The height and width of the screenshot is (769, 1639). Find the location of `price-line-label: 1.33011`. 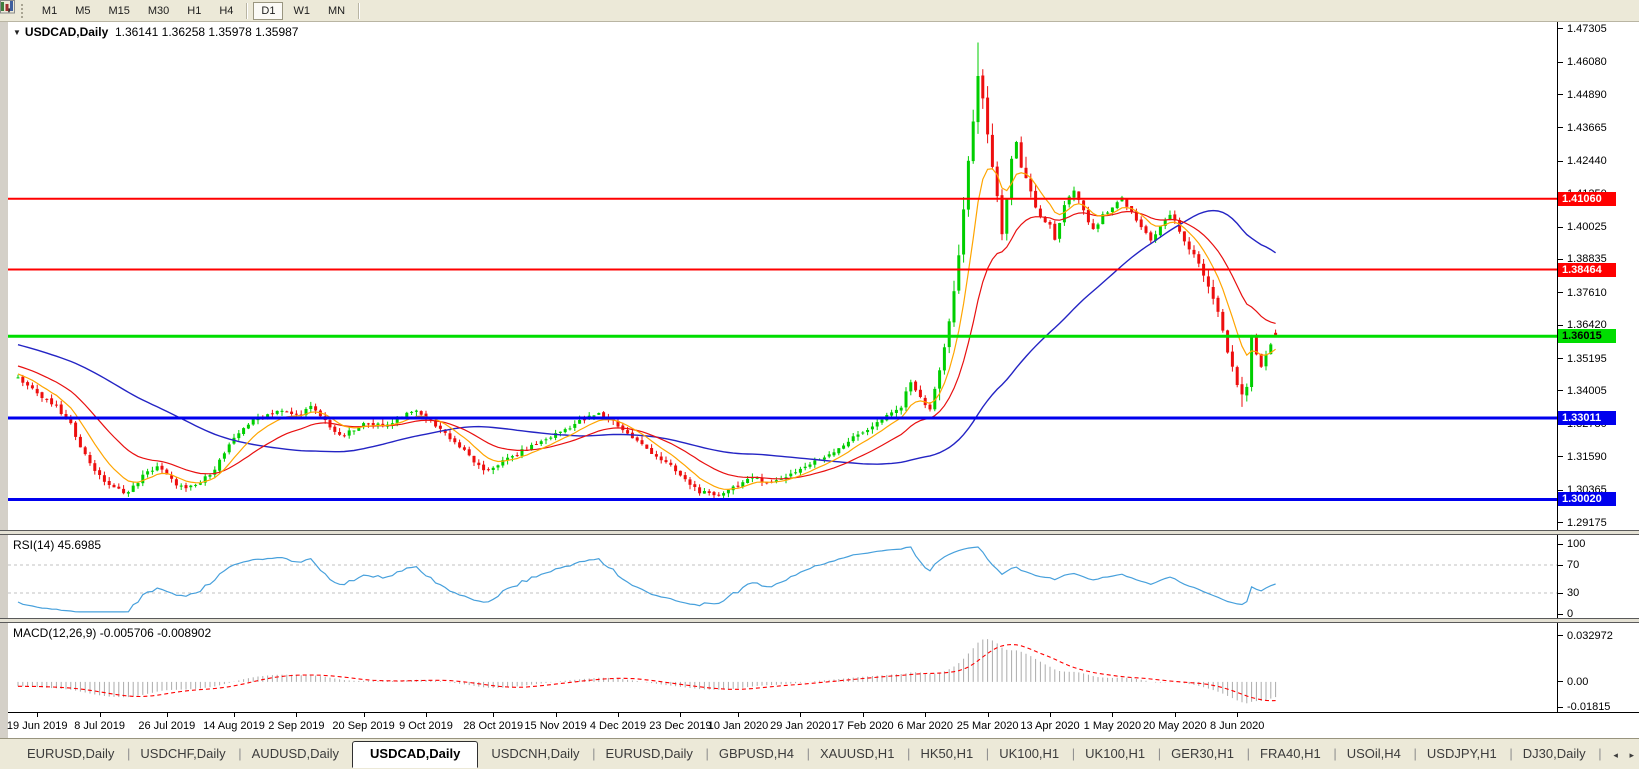

price-line-label: 1.33011 is located at coordinates (1587, 418).